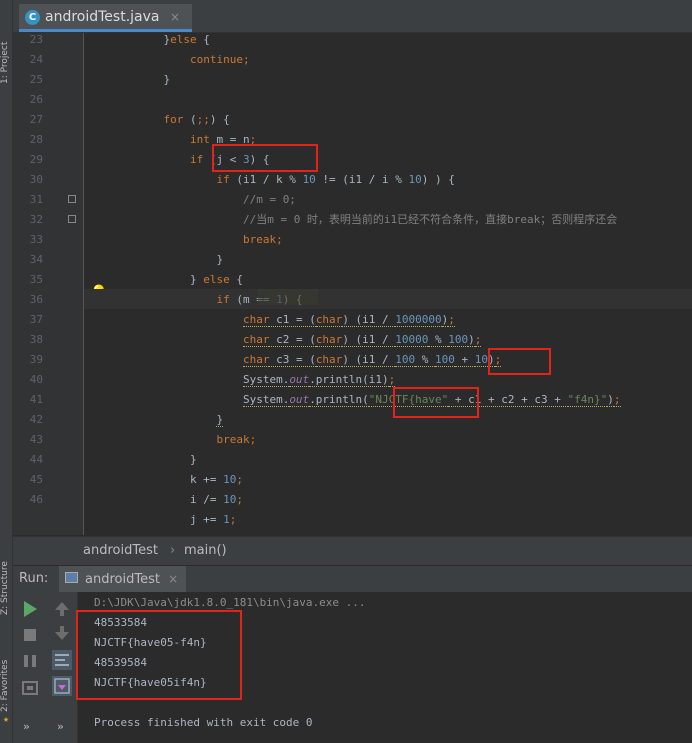 The width and height of the screenshot is (692, 743). I want to click on more-actions-icon: », so click(26, 726).